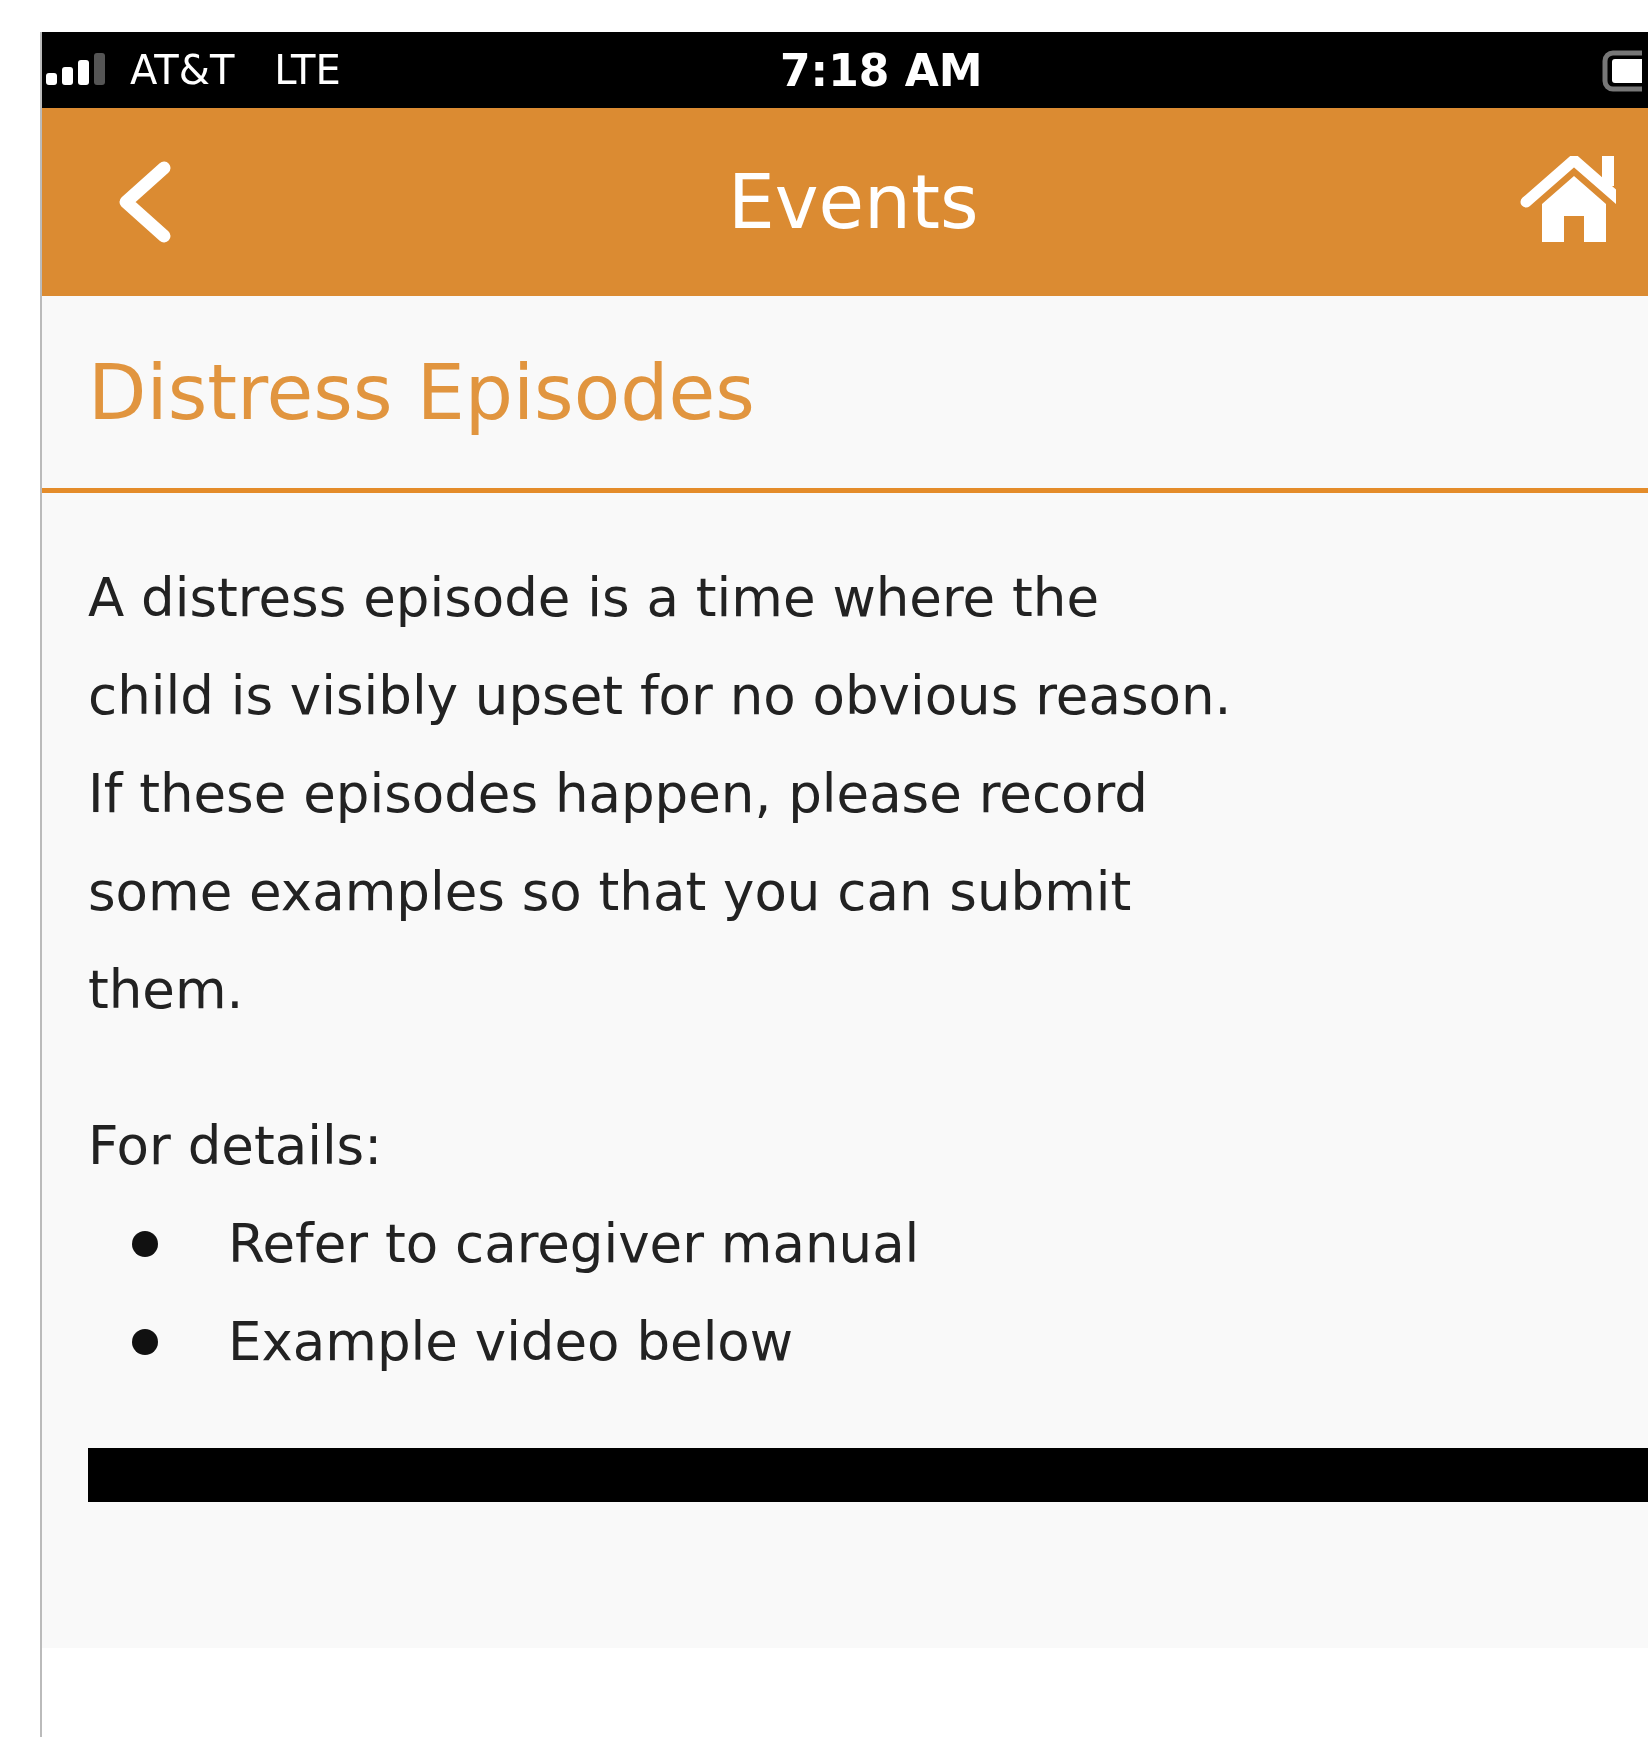 Image resolution: width=1648 pixels, height=1737 pixels. I want to click on network-type: LTE, so click(307, 70).